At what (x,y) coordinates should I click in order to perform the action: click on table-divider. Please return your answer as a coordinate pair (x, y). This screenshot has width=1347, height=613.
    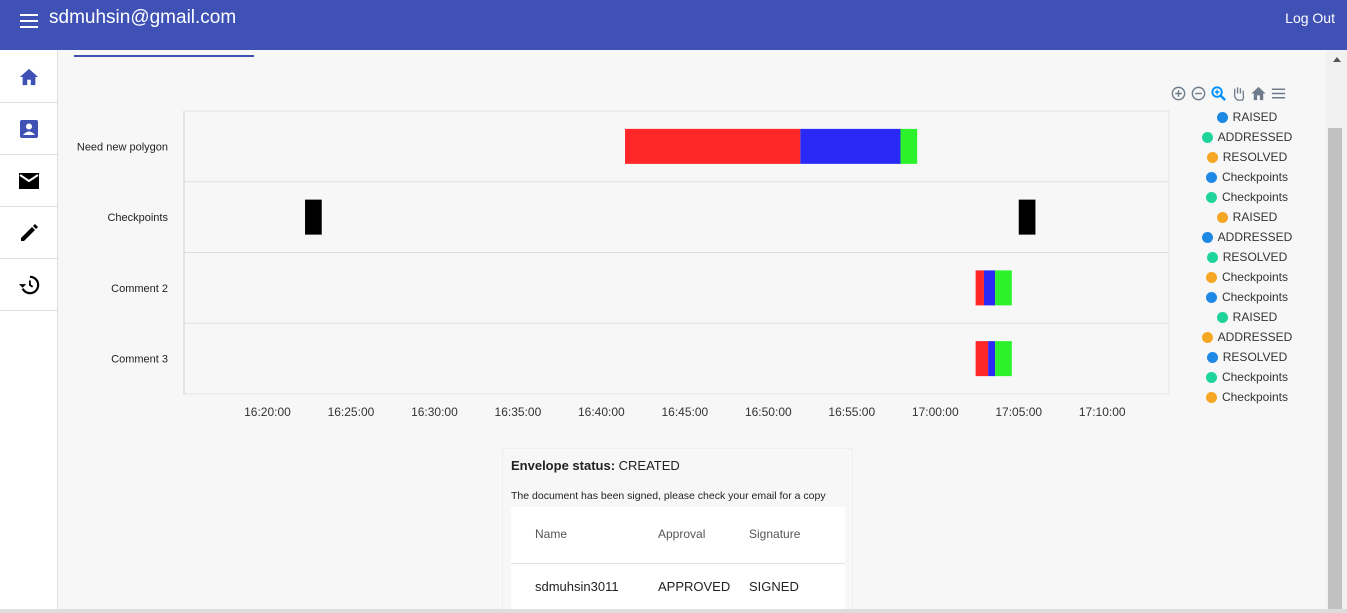
    Looking at the image, I should click on (678, 563).